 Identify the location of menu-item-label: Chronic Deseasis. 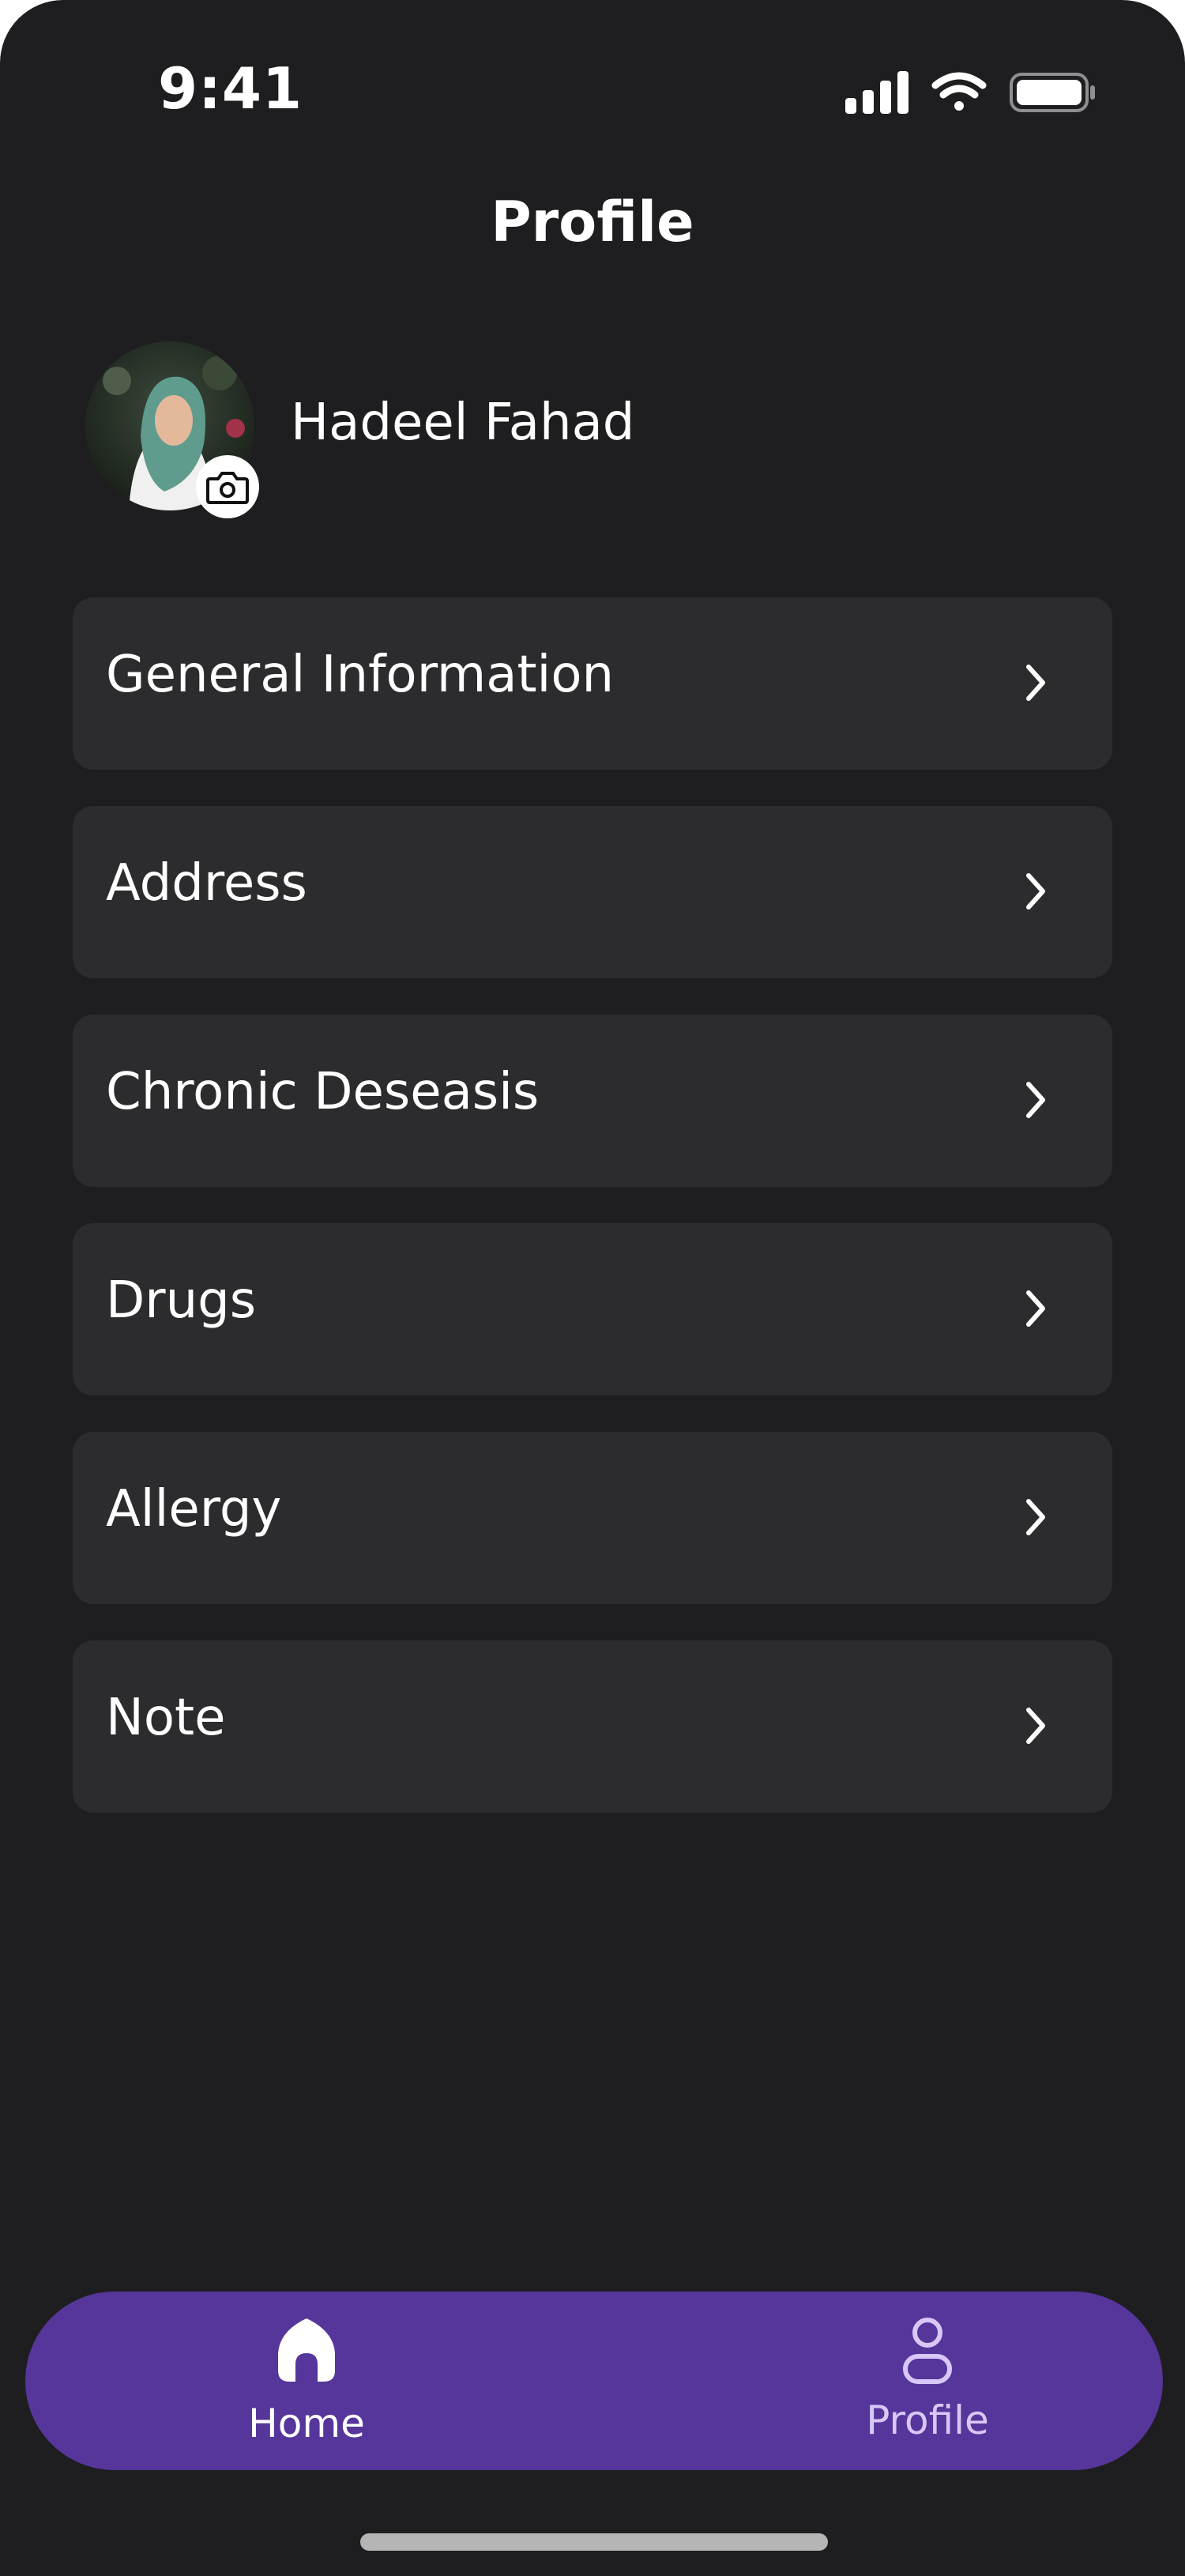
(323, 1092).